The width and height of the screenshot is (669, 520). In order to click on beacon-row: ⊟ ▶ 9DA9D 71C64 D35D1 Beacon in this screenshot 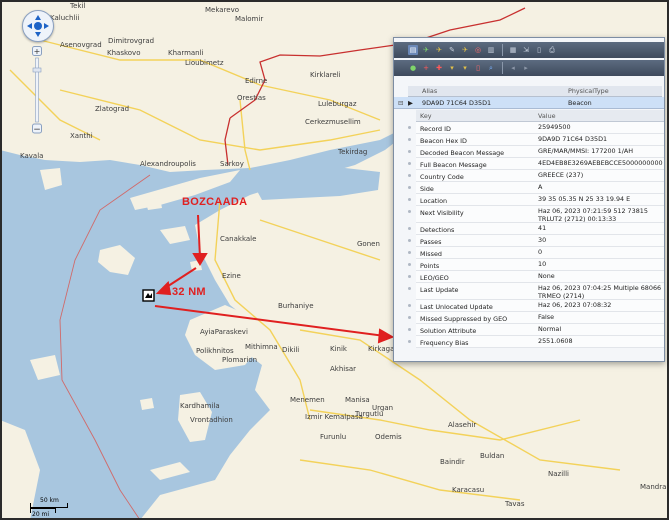, I will do `click(529, 103)`.